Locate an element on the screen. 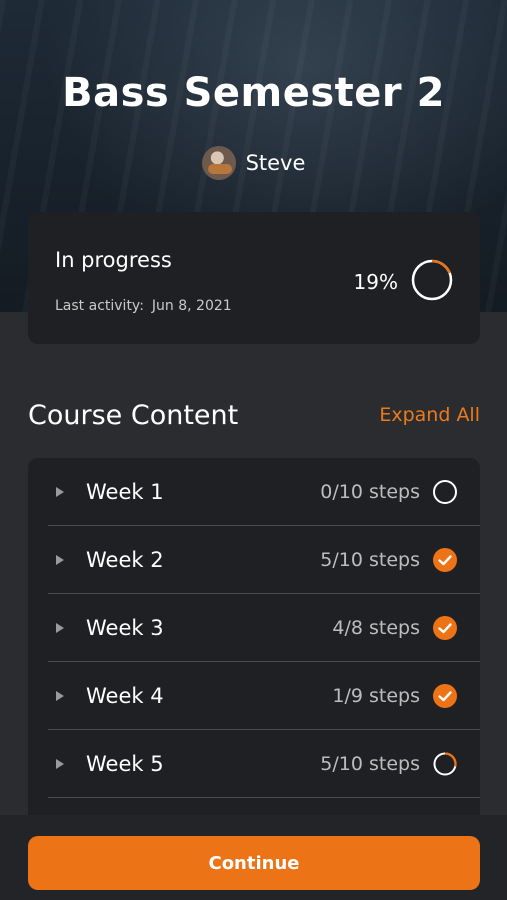  author-name: Steve is located at coordinates (275, 163).